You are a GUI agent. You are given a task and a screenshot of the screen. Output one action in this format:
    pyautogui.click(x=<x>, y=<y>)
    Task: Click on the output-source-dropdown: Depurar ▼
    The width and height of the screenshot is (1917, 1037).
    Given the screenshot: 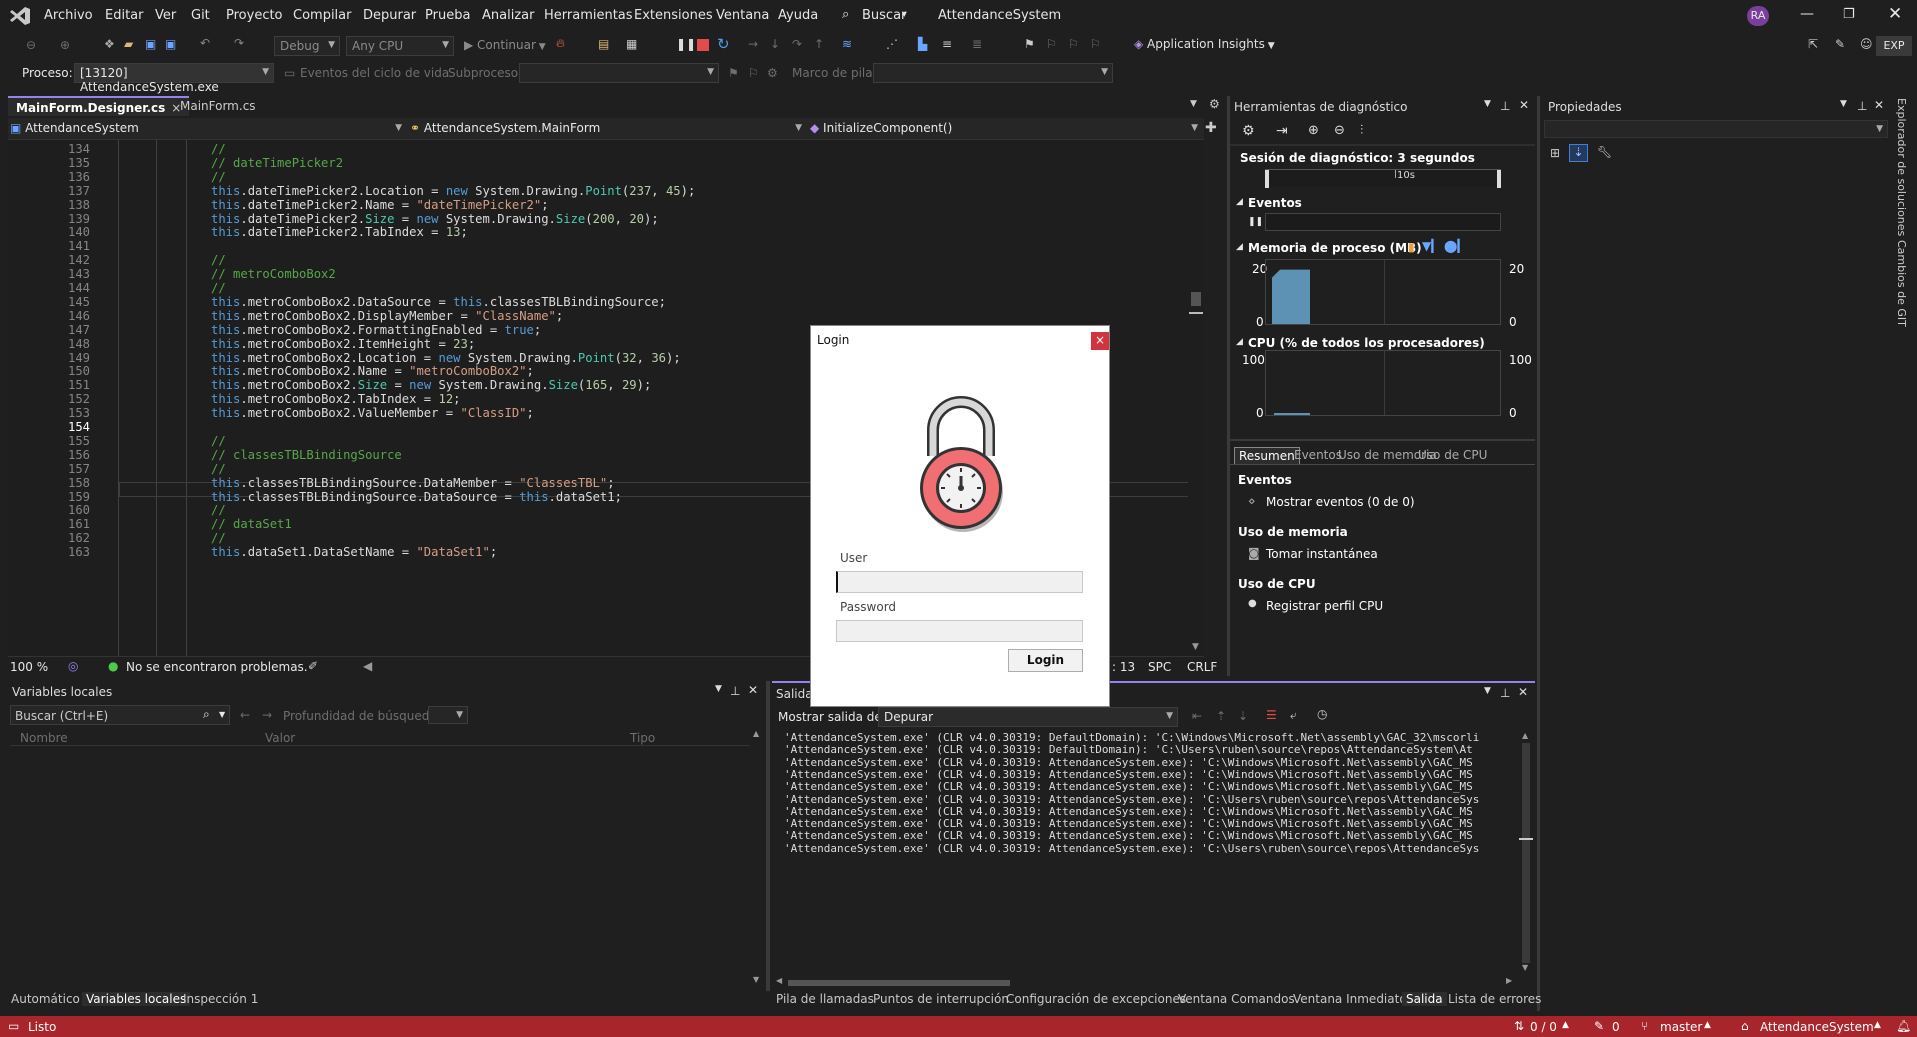 What is the action you would take?
    pyautogui.click(x=1028, y=717)
    